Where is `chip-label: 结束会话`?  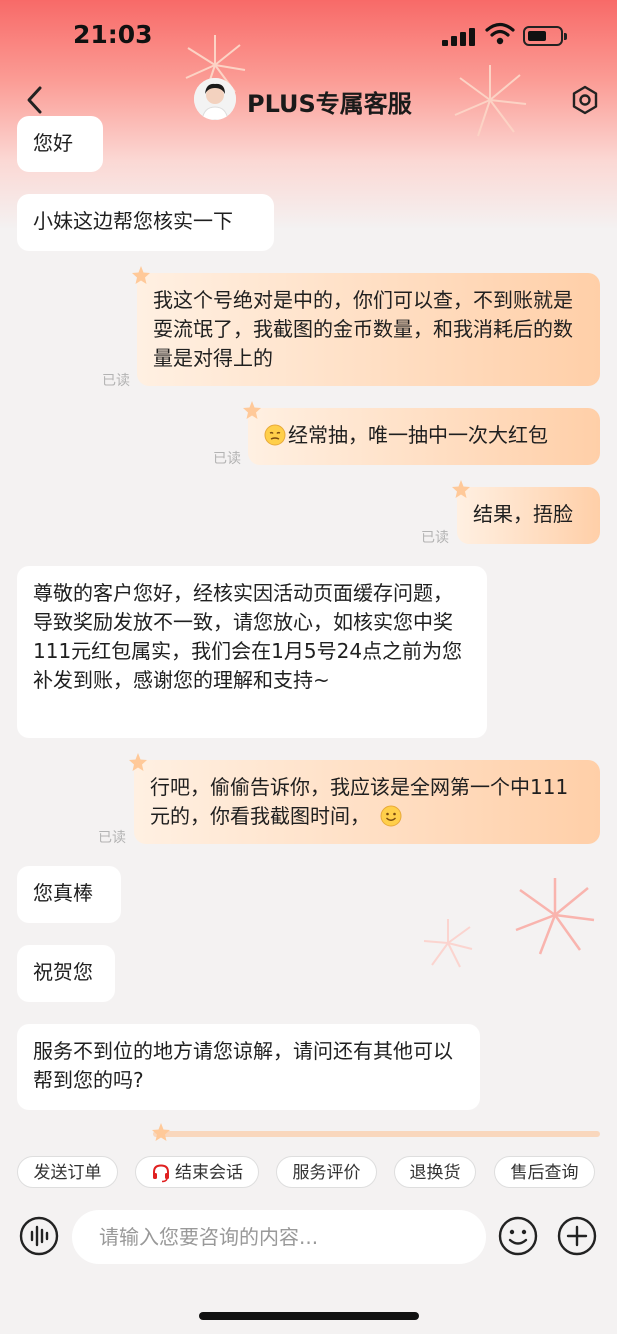 chip-label: 结束会话 is located at coordinates (209, 1173).